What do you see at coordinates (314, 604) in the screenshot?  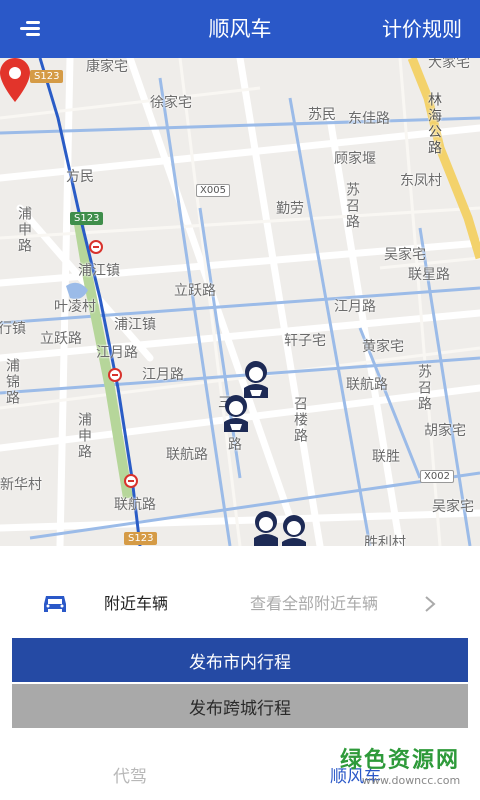 I see `view-all-nearby-link: 查看全部附近车辆` at bounding box center [314, 604].